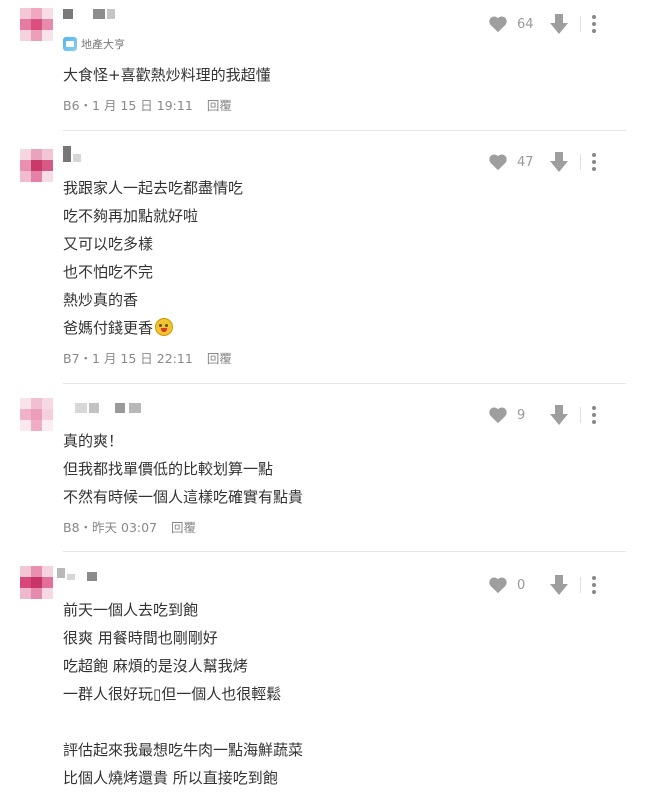  I want to click on comment-line: 評估起來我最想吃牛肉一點海鮮蔬菜, so click(183, 750).